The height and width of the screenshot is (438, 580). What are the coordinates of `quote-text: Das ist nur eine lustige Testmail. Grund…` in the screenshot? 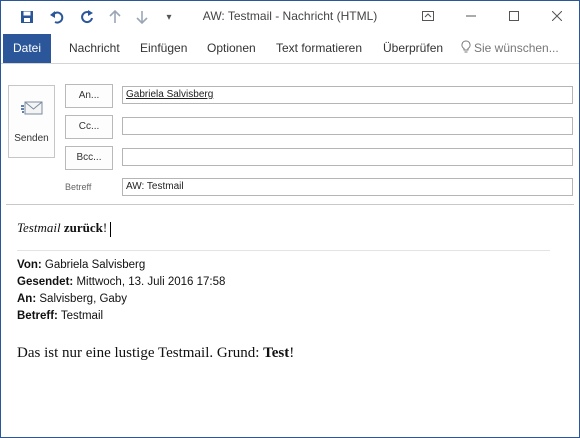 It's located at (138, 353).